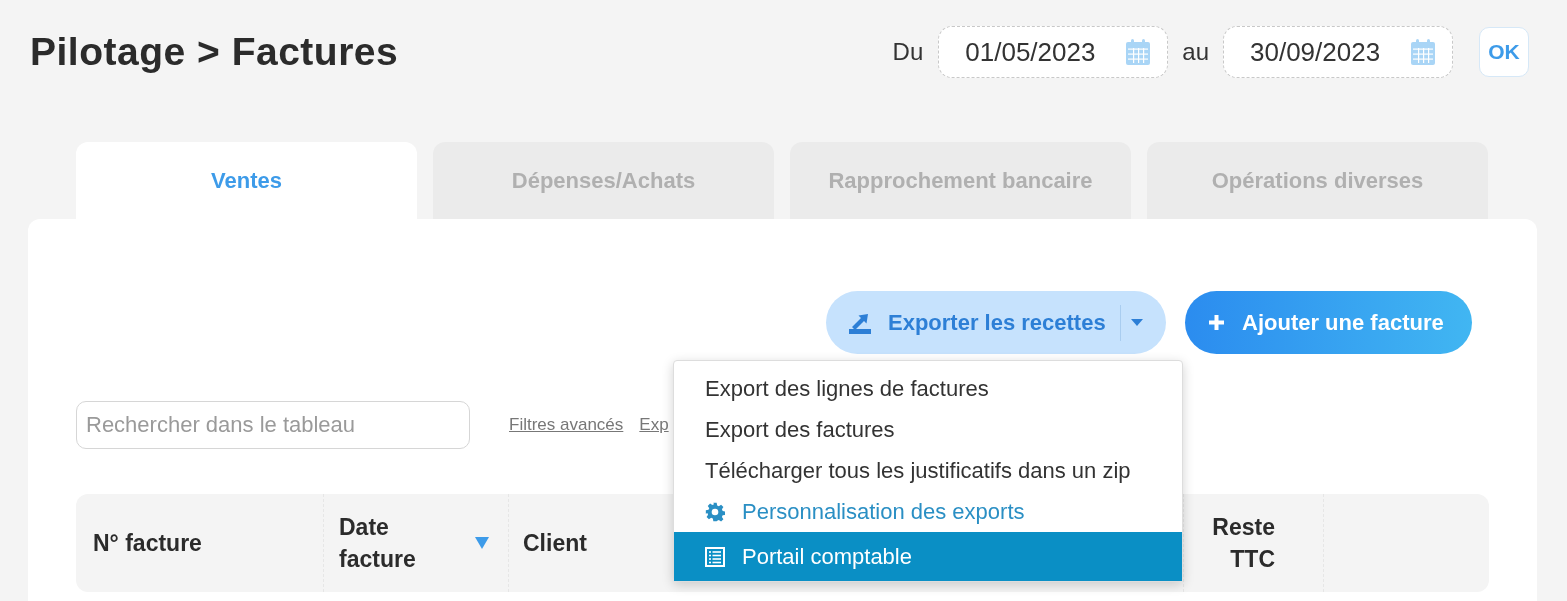 Image resolution: width=1567 pixels, height=601 pixels. Describe the element at coordinates (928, 556) in the screenshot. I see `menu-item: Portail comptable` at that location.